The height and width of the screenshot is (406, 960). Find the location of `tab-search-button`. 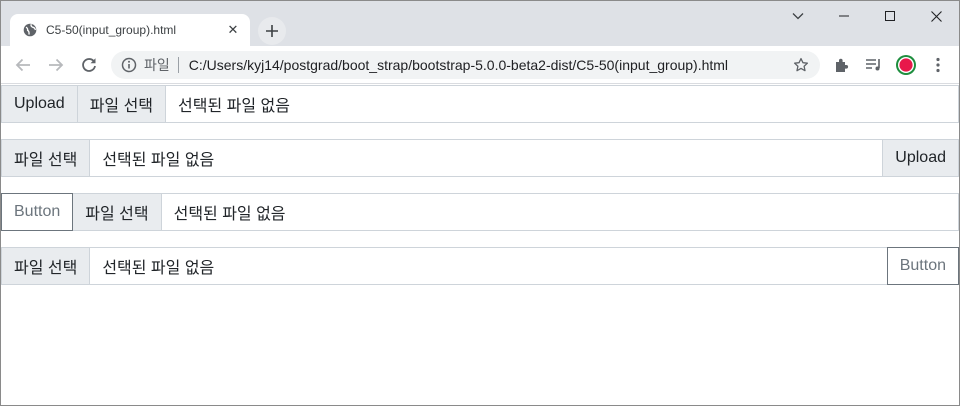

tab-search-button is located at coordinates (798, 16).